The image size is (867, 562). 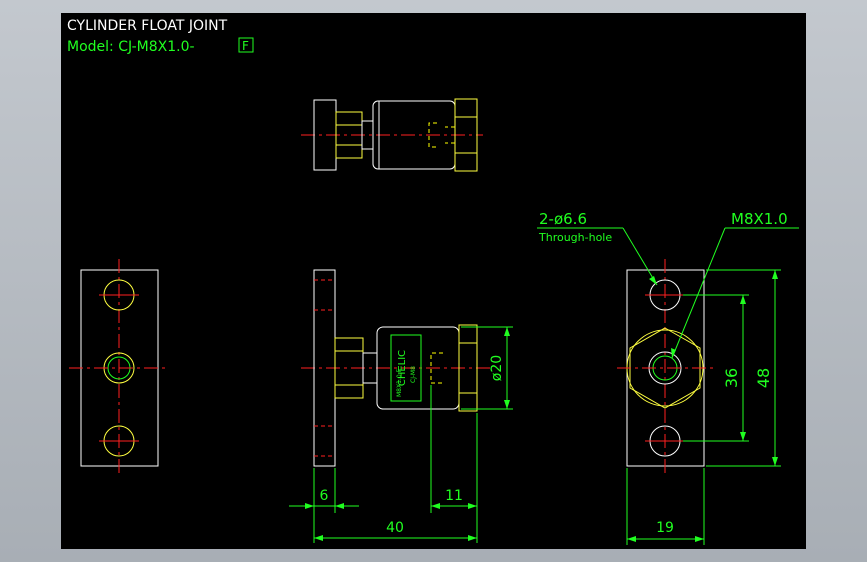 I want to click on thread-spec: M8X1.0, so click(x=759, y=219).